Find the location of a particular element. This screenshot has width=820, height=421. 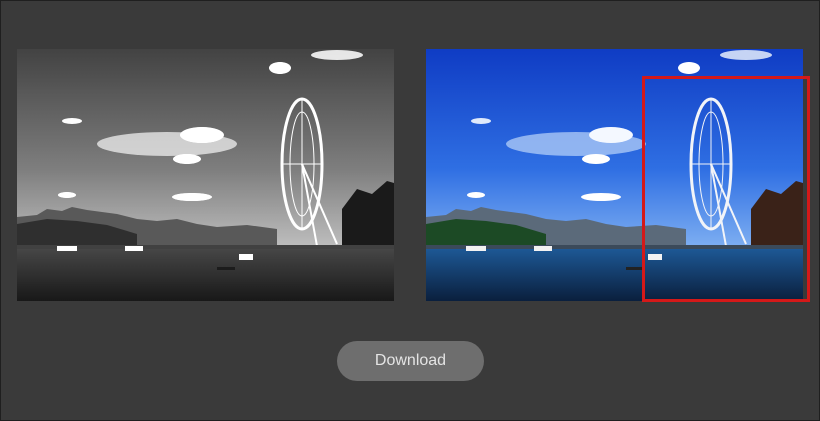

download-button: Download is located at coordinates (410, 361).